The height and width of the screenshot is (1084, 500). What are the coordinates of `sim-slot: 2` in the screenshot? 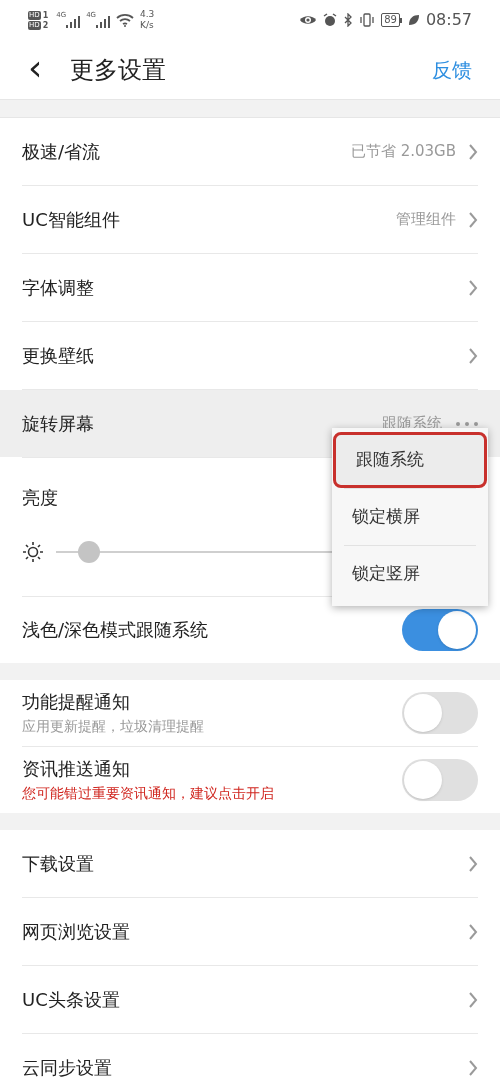 It's located at (45, 25).